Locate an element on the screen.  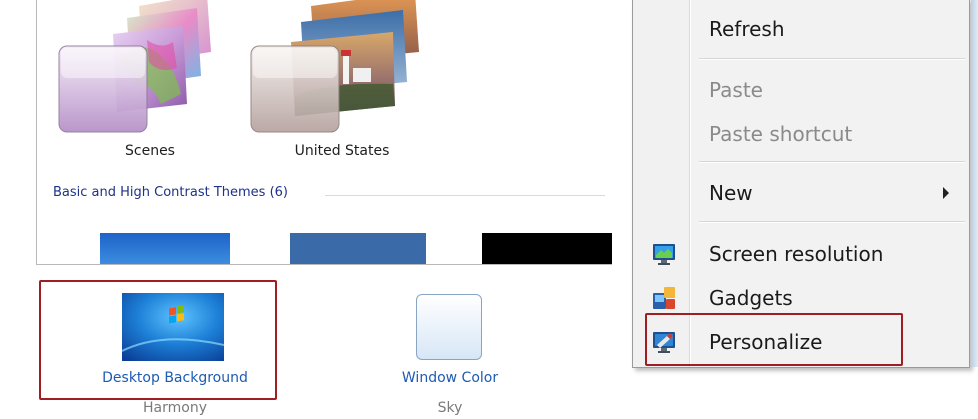
united-states-thumbnail-stack is located at coordinates (334, 66).